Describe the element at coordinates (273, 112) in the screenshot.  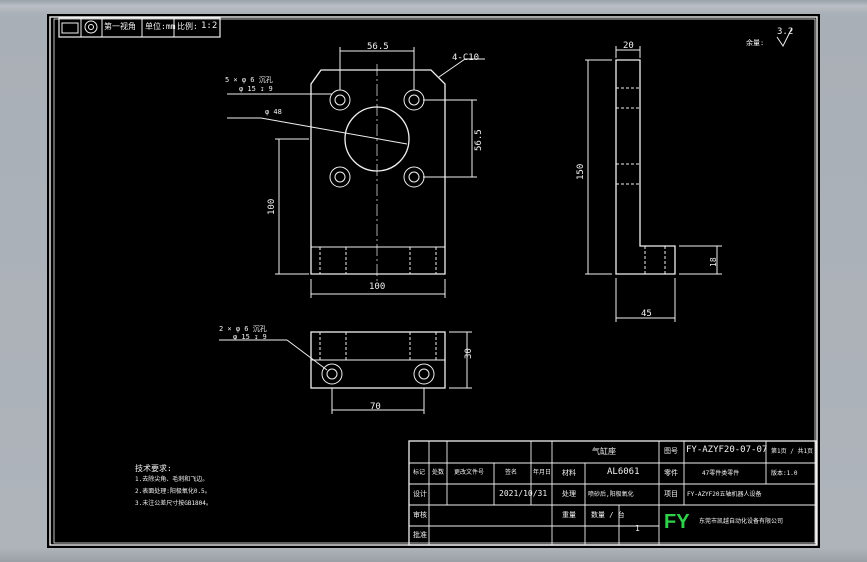
I see `bore-callout: φ 48` at that location.